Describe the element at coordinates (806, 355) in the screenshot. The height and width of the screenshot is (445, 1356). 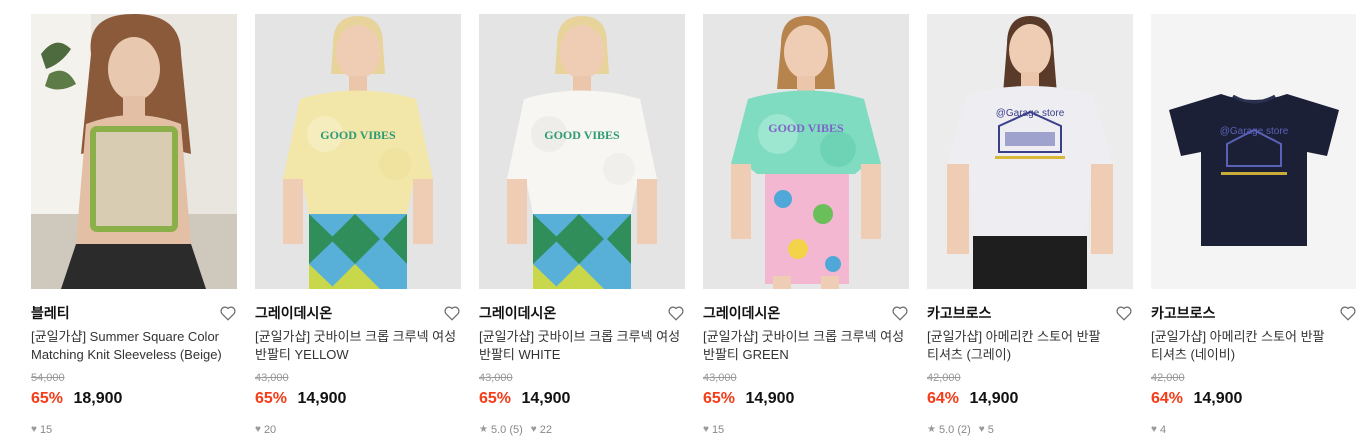
I see `product-title-line: 반팔티 GREEN` at that location.